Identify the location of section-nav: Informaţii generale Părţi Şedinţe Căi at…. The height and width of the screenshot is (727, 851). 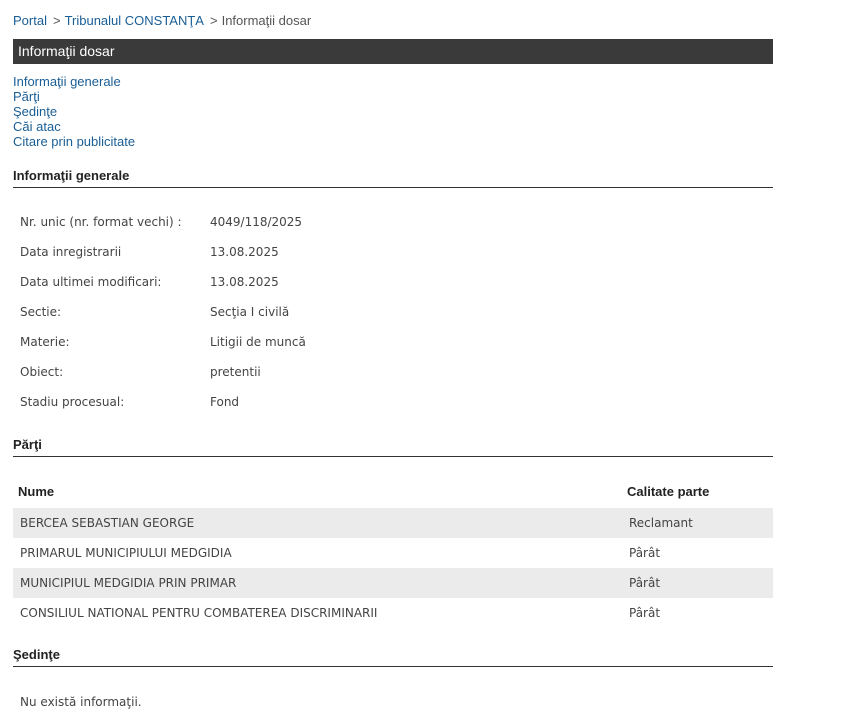
(74, 111).